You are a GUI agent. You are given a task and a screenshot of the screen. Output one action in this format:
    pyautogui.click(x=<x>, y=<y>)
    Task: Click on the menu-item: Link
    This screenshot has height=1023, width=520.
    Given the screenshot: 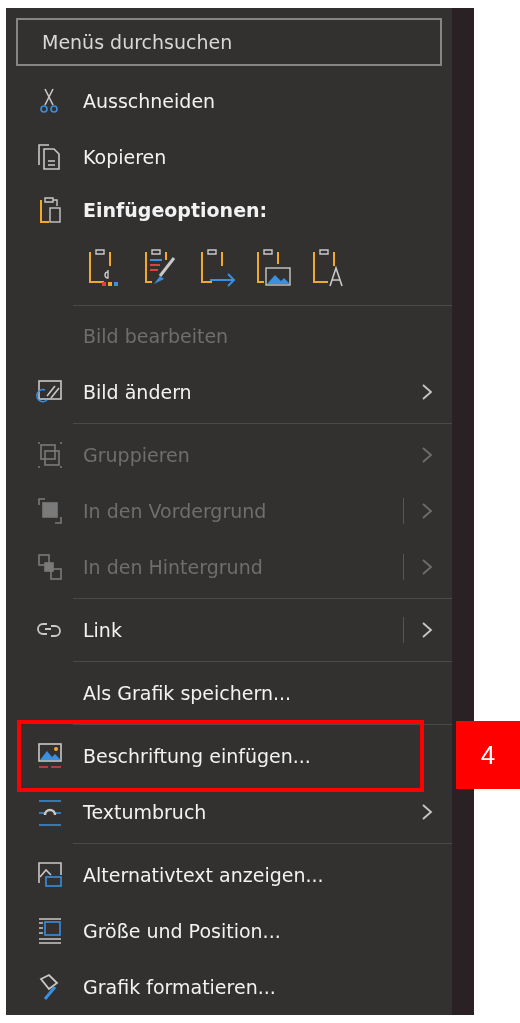 What is the action you would take?
    pyautogui.click(x=229, y=630)
    